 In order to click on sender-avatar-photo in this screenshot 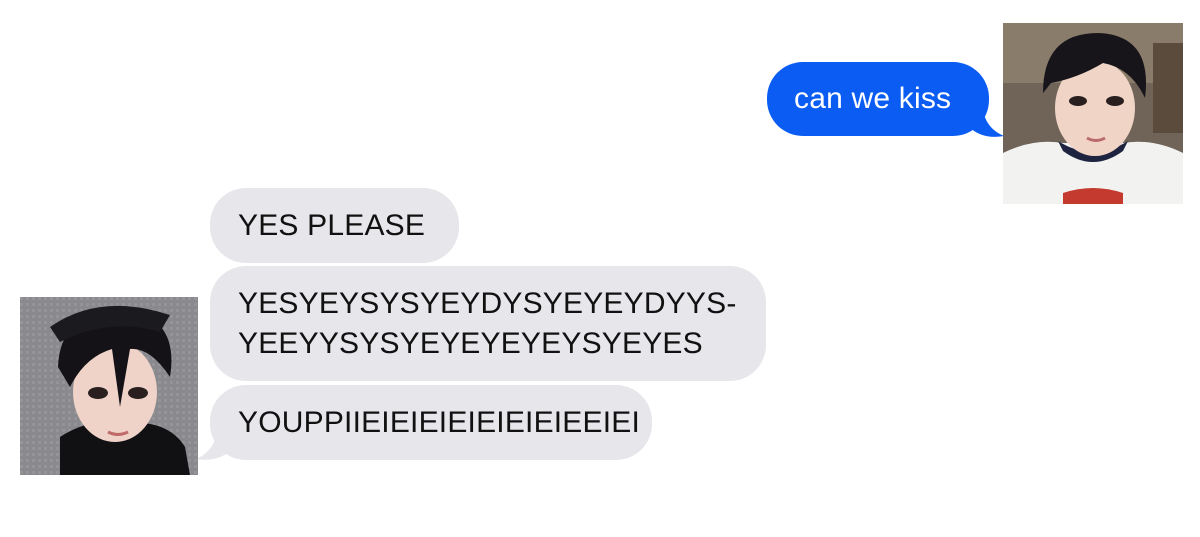, I will do `click(1093, 113)`.